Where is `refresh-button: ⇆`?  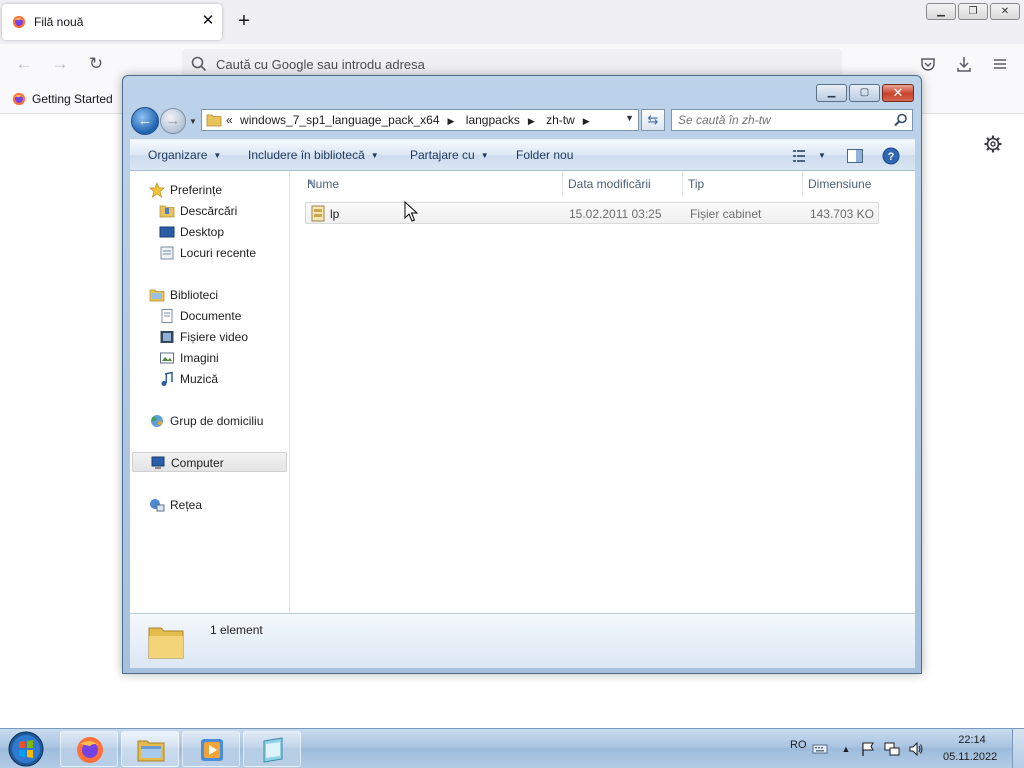
refresh-button: ⇆ is located at coordinates (653, 120).